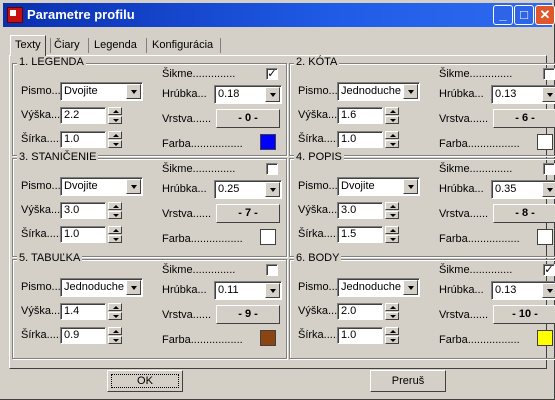 The image size is (555, 400). What do you see at coordinates (115, 45) in the screenshot?
I see `tab-legenda: Legenda` at bounding box center [115, 45].